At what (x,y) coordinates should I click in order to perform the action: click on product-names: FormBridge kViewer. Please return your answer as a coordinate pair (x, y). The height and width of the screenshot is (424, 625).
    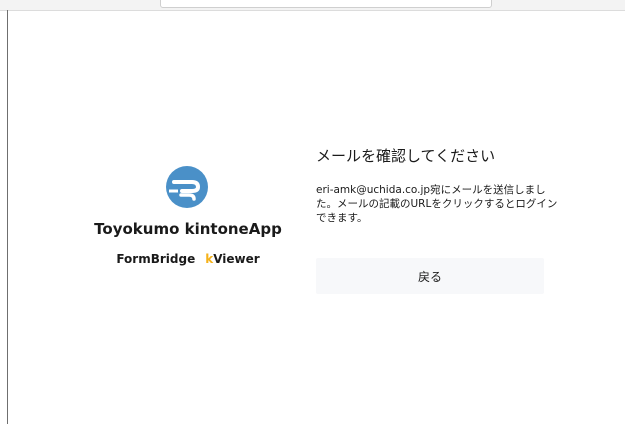
    Looking at the image, I should click on (188, 259).